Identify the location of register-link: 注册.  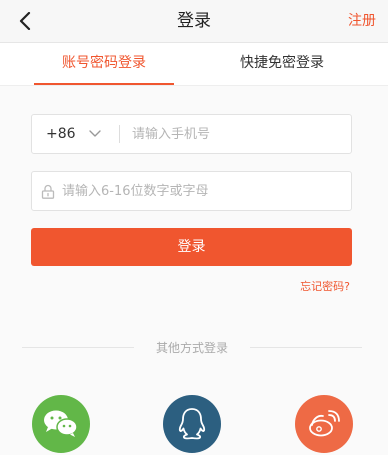
(362, 21).